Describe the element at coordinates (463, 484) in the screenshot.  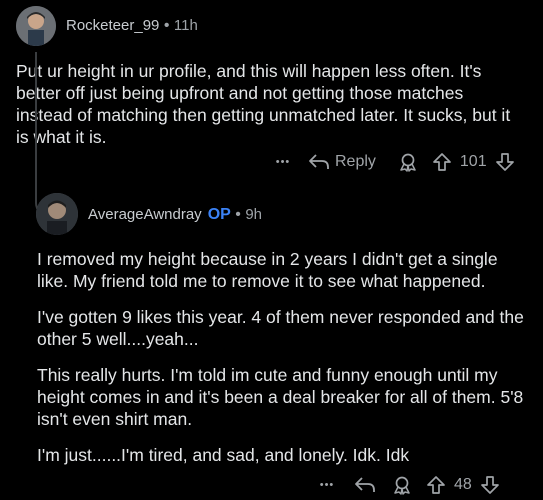
I see `score: 48` at that location.